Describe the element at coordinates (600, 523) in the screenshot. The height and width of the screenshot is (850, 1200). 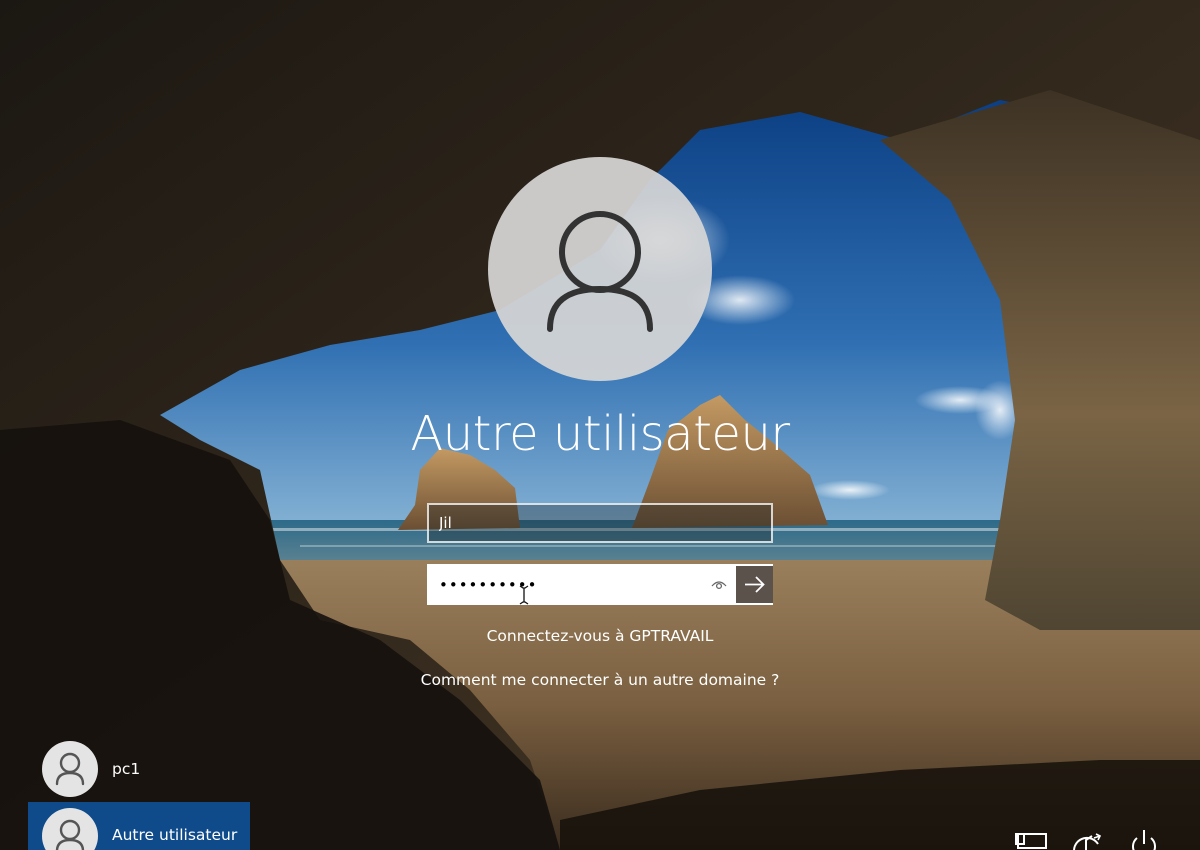
I see `username-input` at that location.